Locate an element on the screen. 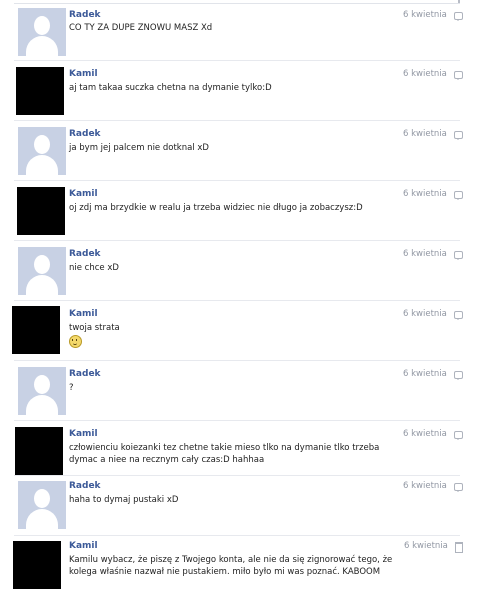 The image size is (484, 601). message-item: Radek? 6 kwietnia is located at coordinates (242, 390).